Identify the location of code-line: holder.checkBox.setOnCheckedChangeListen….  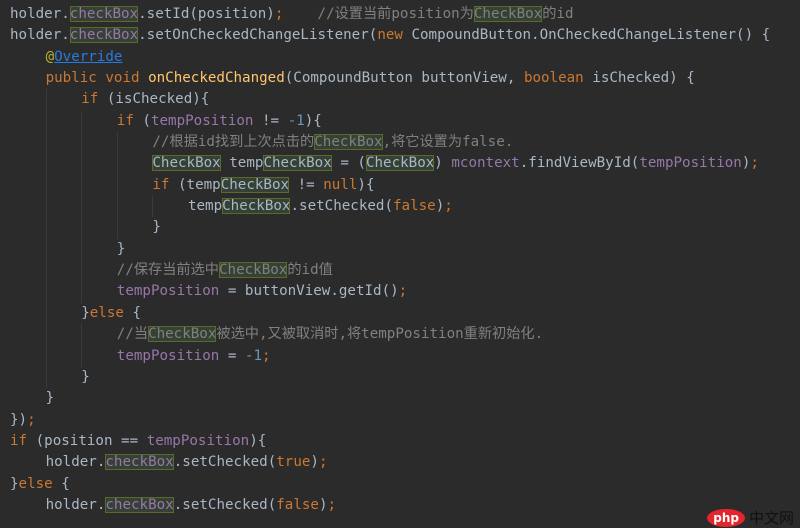
(390, 35).